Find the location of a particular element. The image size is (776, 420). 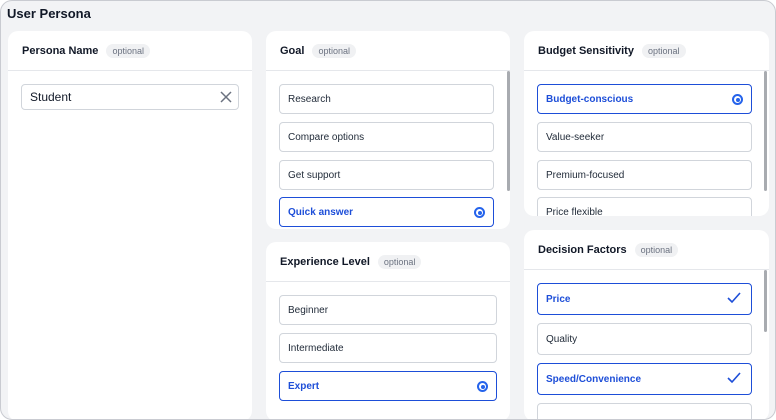

budget-header: Budget Sensitivity optional is located at coordinates (646, 51).